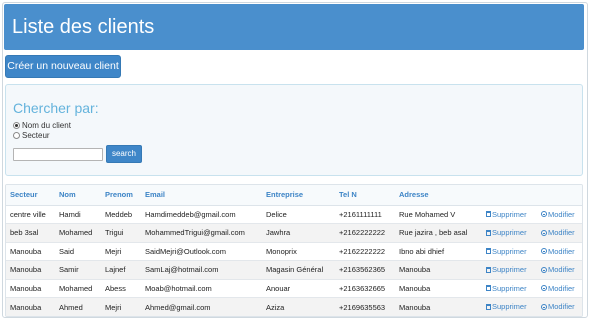 Image resolution: width=590 pixels, height=320 pixels. What do you see at coordinates (365, 214) in the screenshot?
I see `cell-tel: +2161111111` at bounding box center [365, 214].